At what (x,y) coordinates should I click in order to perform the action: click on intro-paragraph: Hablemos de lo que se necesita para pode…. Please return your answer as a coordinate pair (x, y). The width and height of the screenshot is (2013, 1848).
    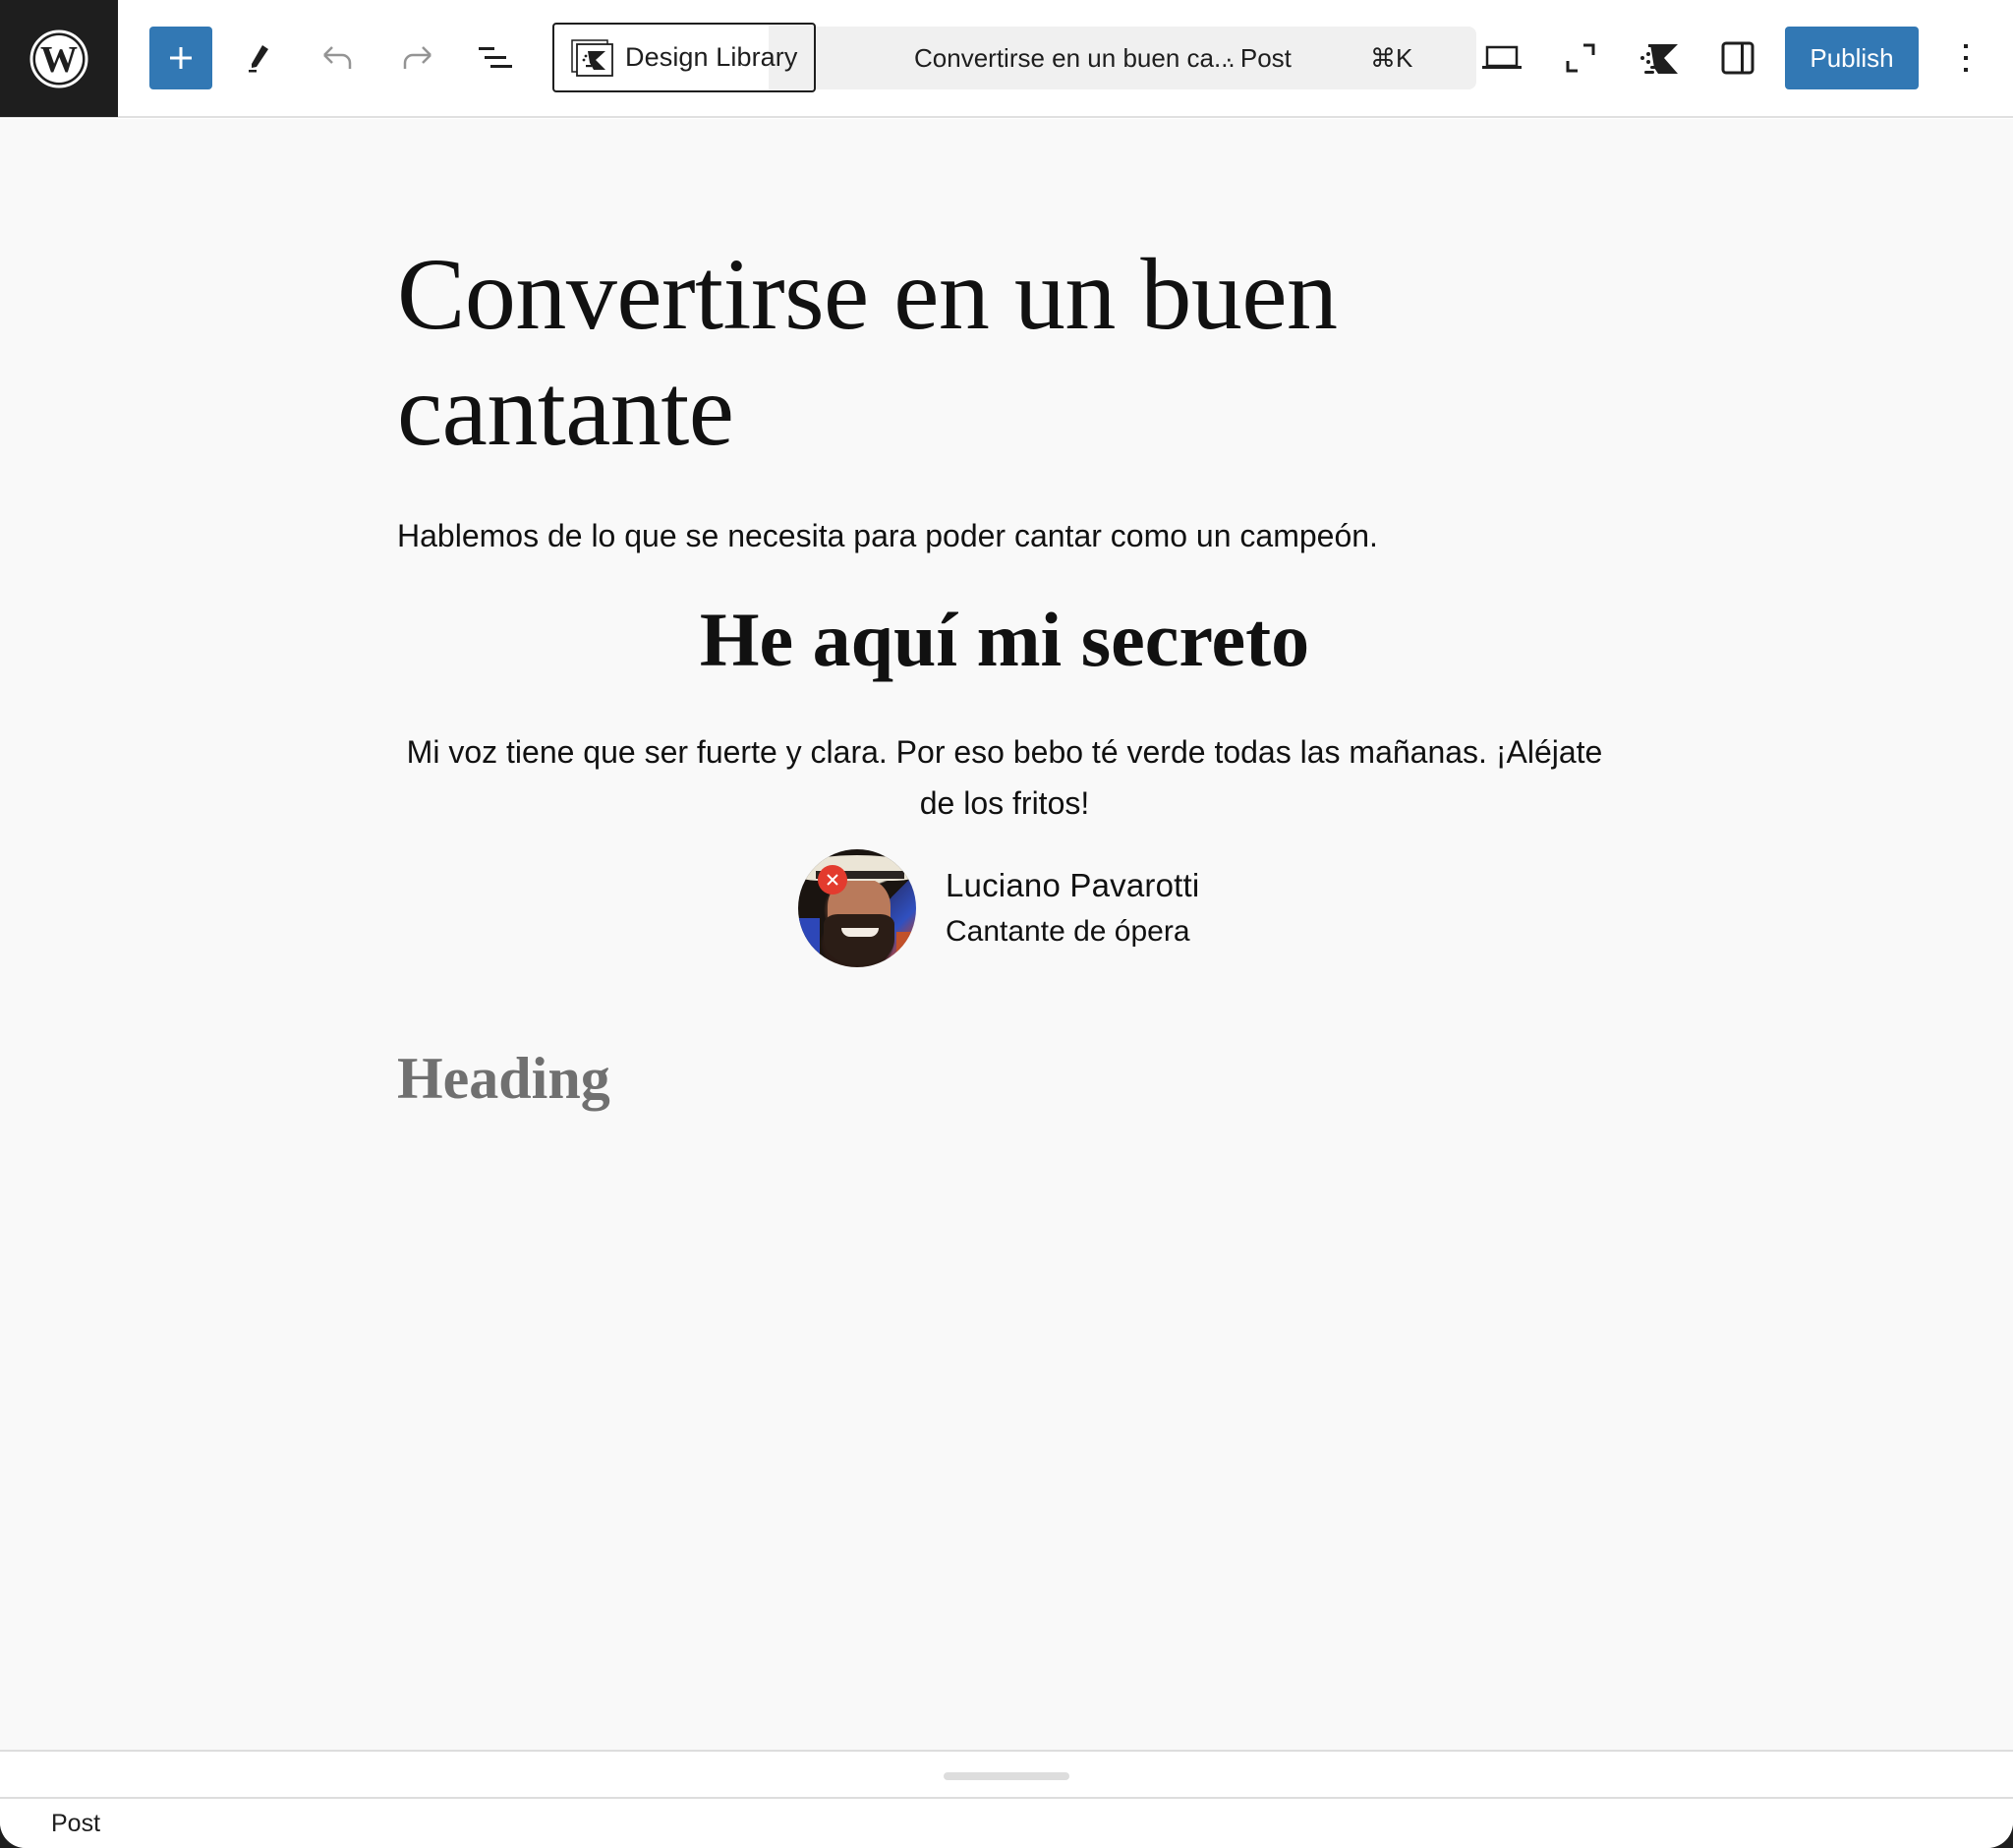
    Looking at the image, I should click on (1036, 536).